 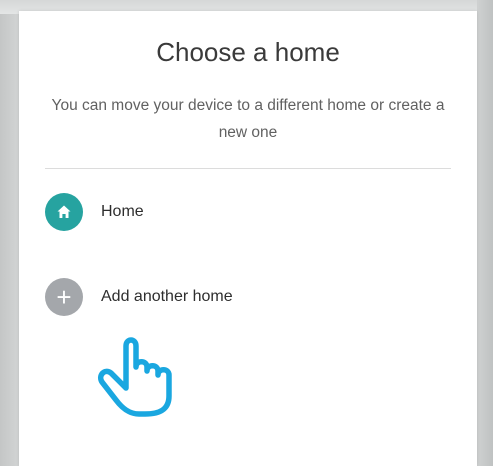 I want to click on pointing-hand-icon, so click(x=134, y=377).